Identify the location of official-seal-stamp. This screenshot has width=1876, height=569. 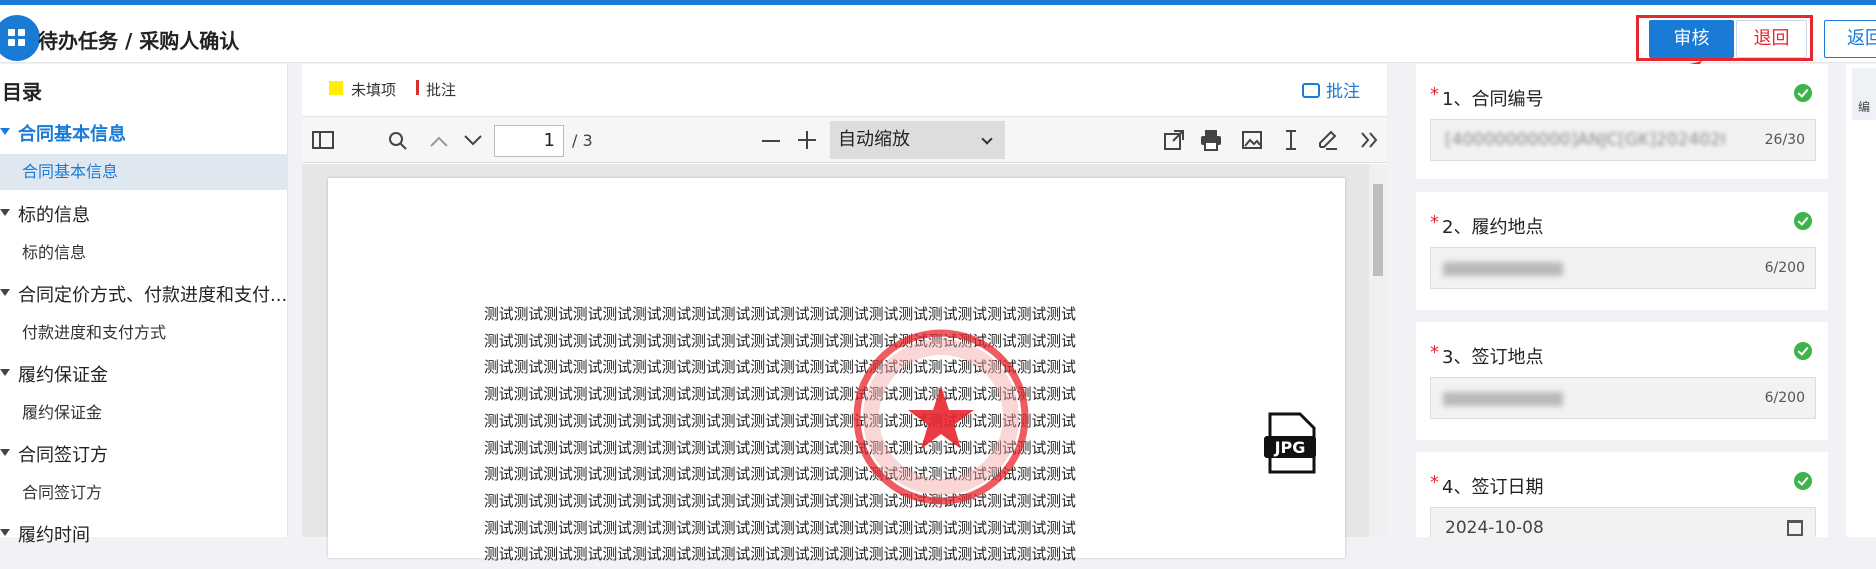
(941, 417).